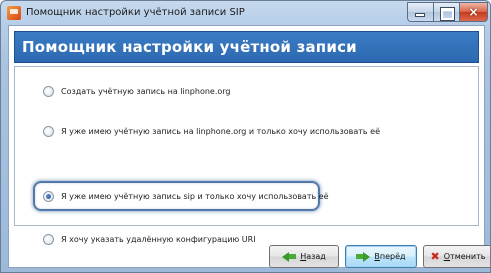 The height and width of the screenshot is (273, 491). What do you see at coordinates (189, 47) in the screenshot?
I see `page-title: Помощник настройки учётной записи` at bounding box center [189, 47].